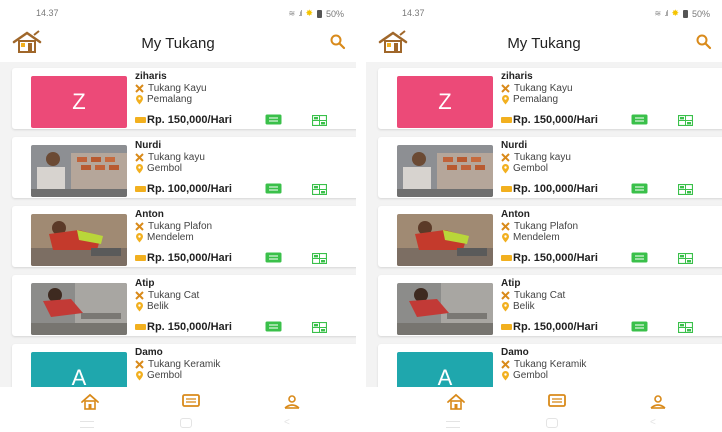 This screenshot has height=432, width=722. I want to click on tukang-skill: Tukang Keramik, so click(550, 364).